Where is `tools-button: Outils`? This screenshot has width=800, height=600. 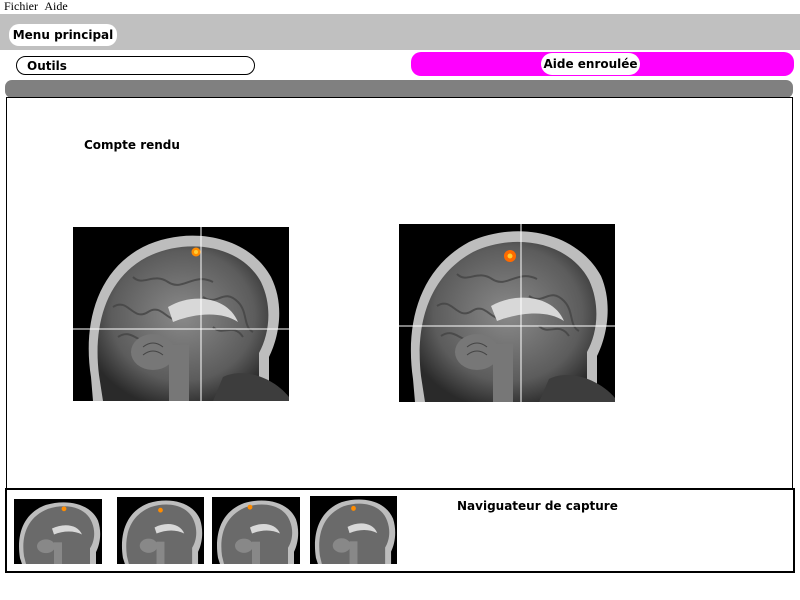 tools-button: Outils is located at coordinates (135, 65).